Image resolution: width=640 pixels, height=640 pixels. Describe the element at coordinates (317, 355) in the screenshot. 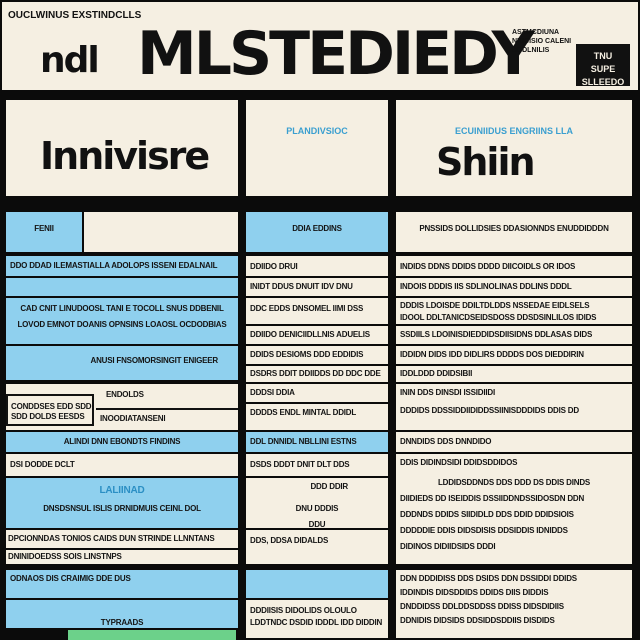

I see `list-item: DDIDS DESIOMS DDD EDDIDIS` at that location.